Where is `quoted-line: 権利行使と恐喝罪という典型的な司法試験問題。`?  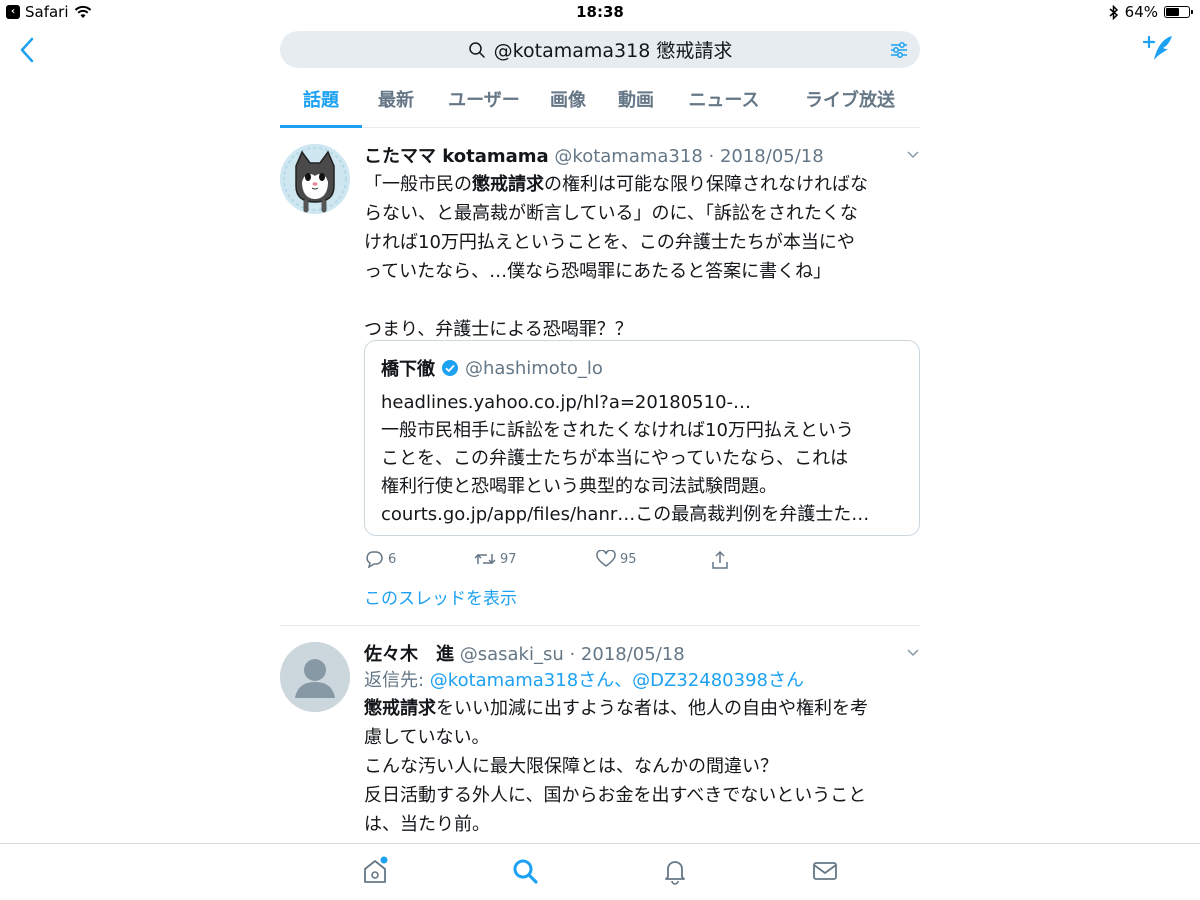 quoted-line: 権利行使と恐喝罪という典型的な司法試験問題。 is located at coordinates (579, 486).